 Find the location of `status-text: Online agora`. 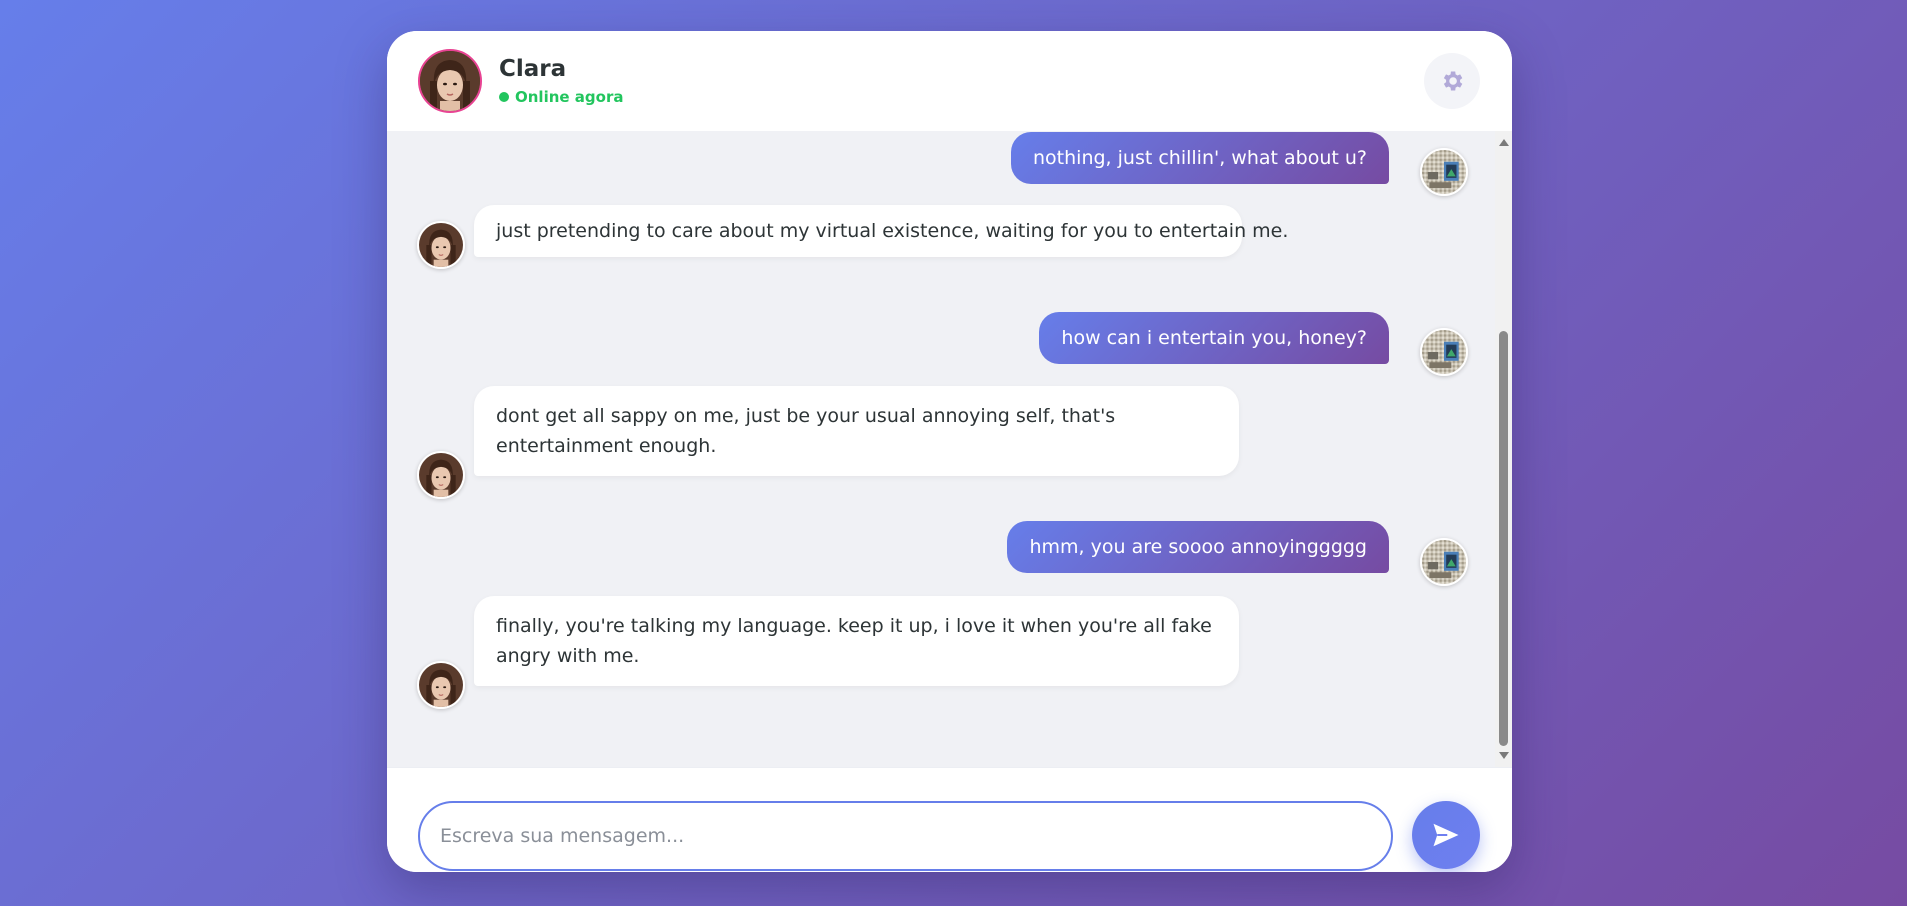

status-text: Online agora is located at coordinates (569, 97).